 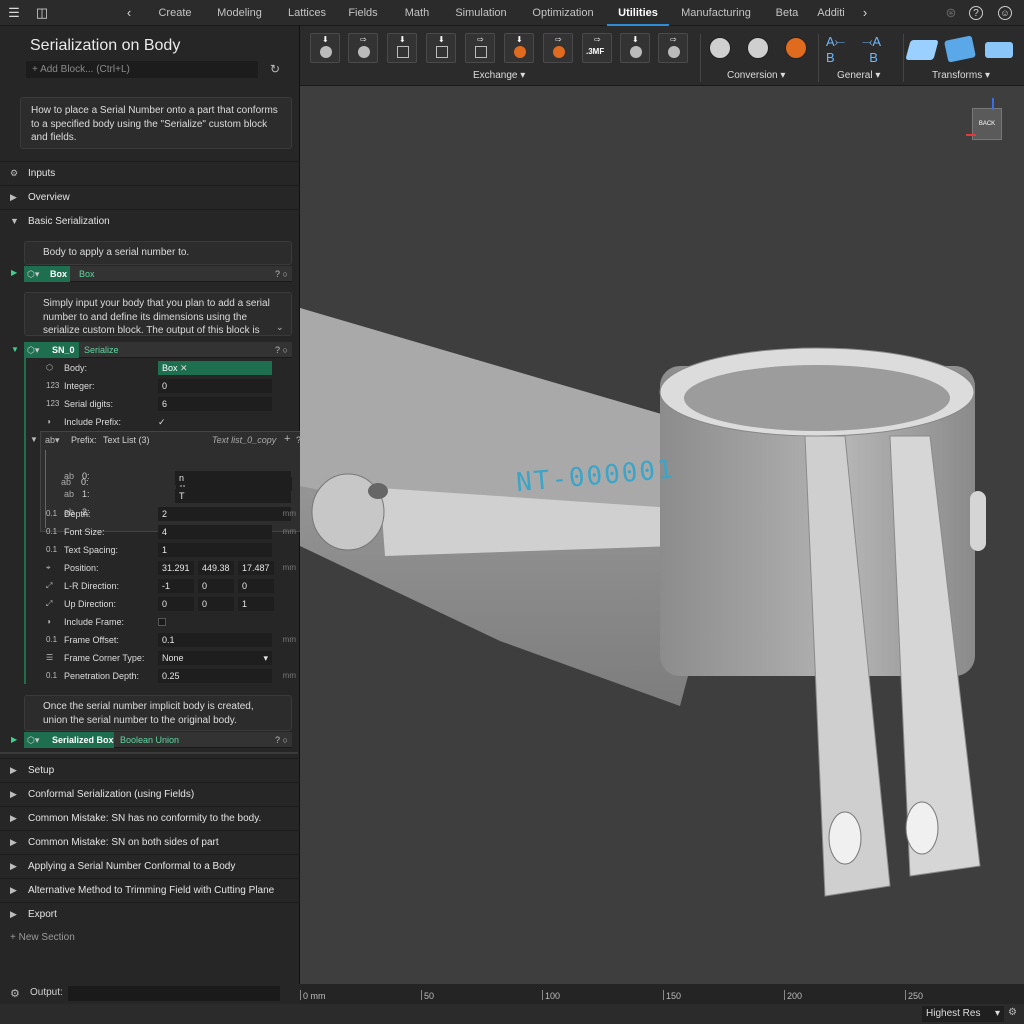 What do you see at coordinates (559, 52) in the screenshot?
I see `lattice-icon` at bounding box center [559, 52].